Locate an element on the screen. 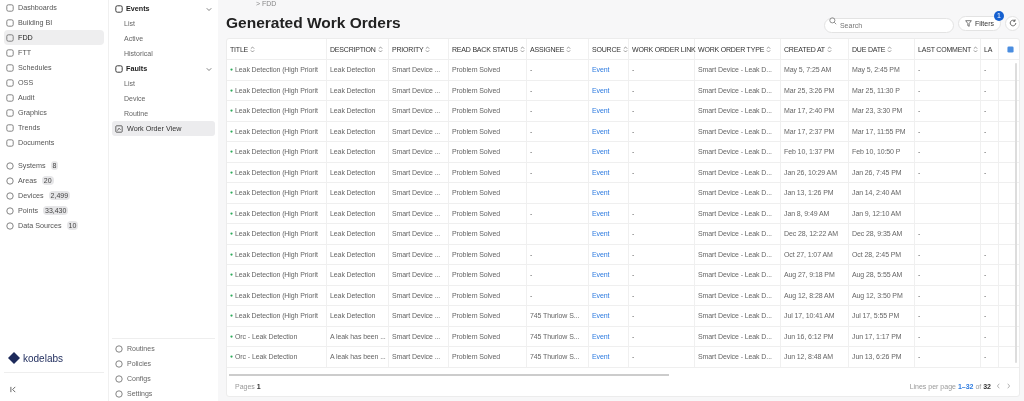 Image resolution: width=1024 pixels, height=401 pixels. previous-page-icon is located at coordinates (998, 386).